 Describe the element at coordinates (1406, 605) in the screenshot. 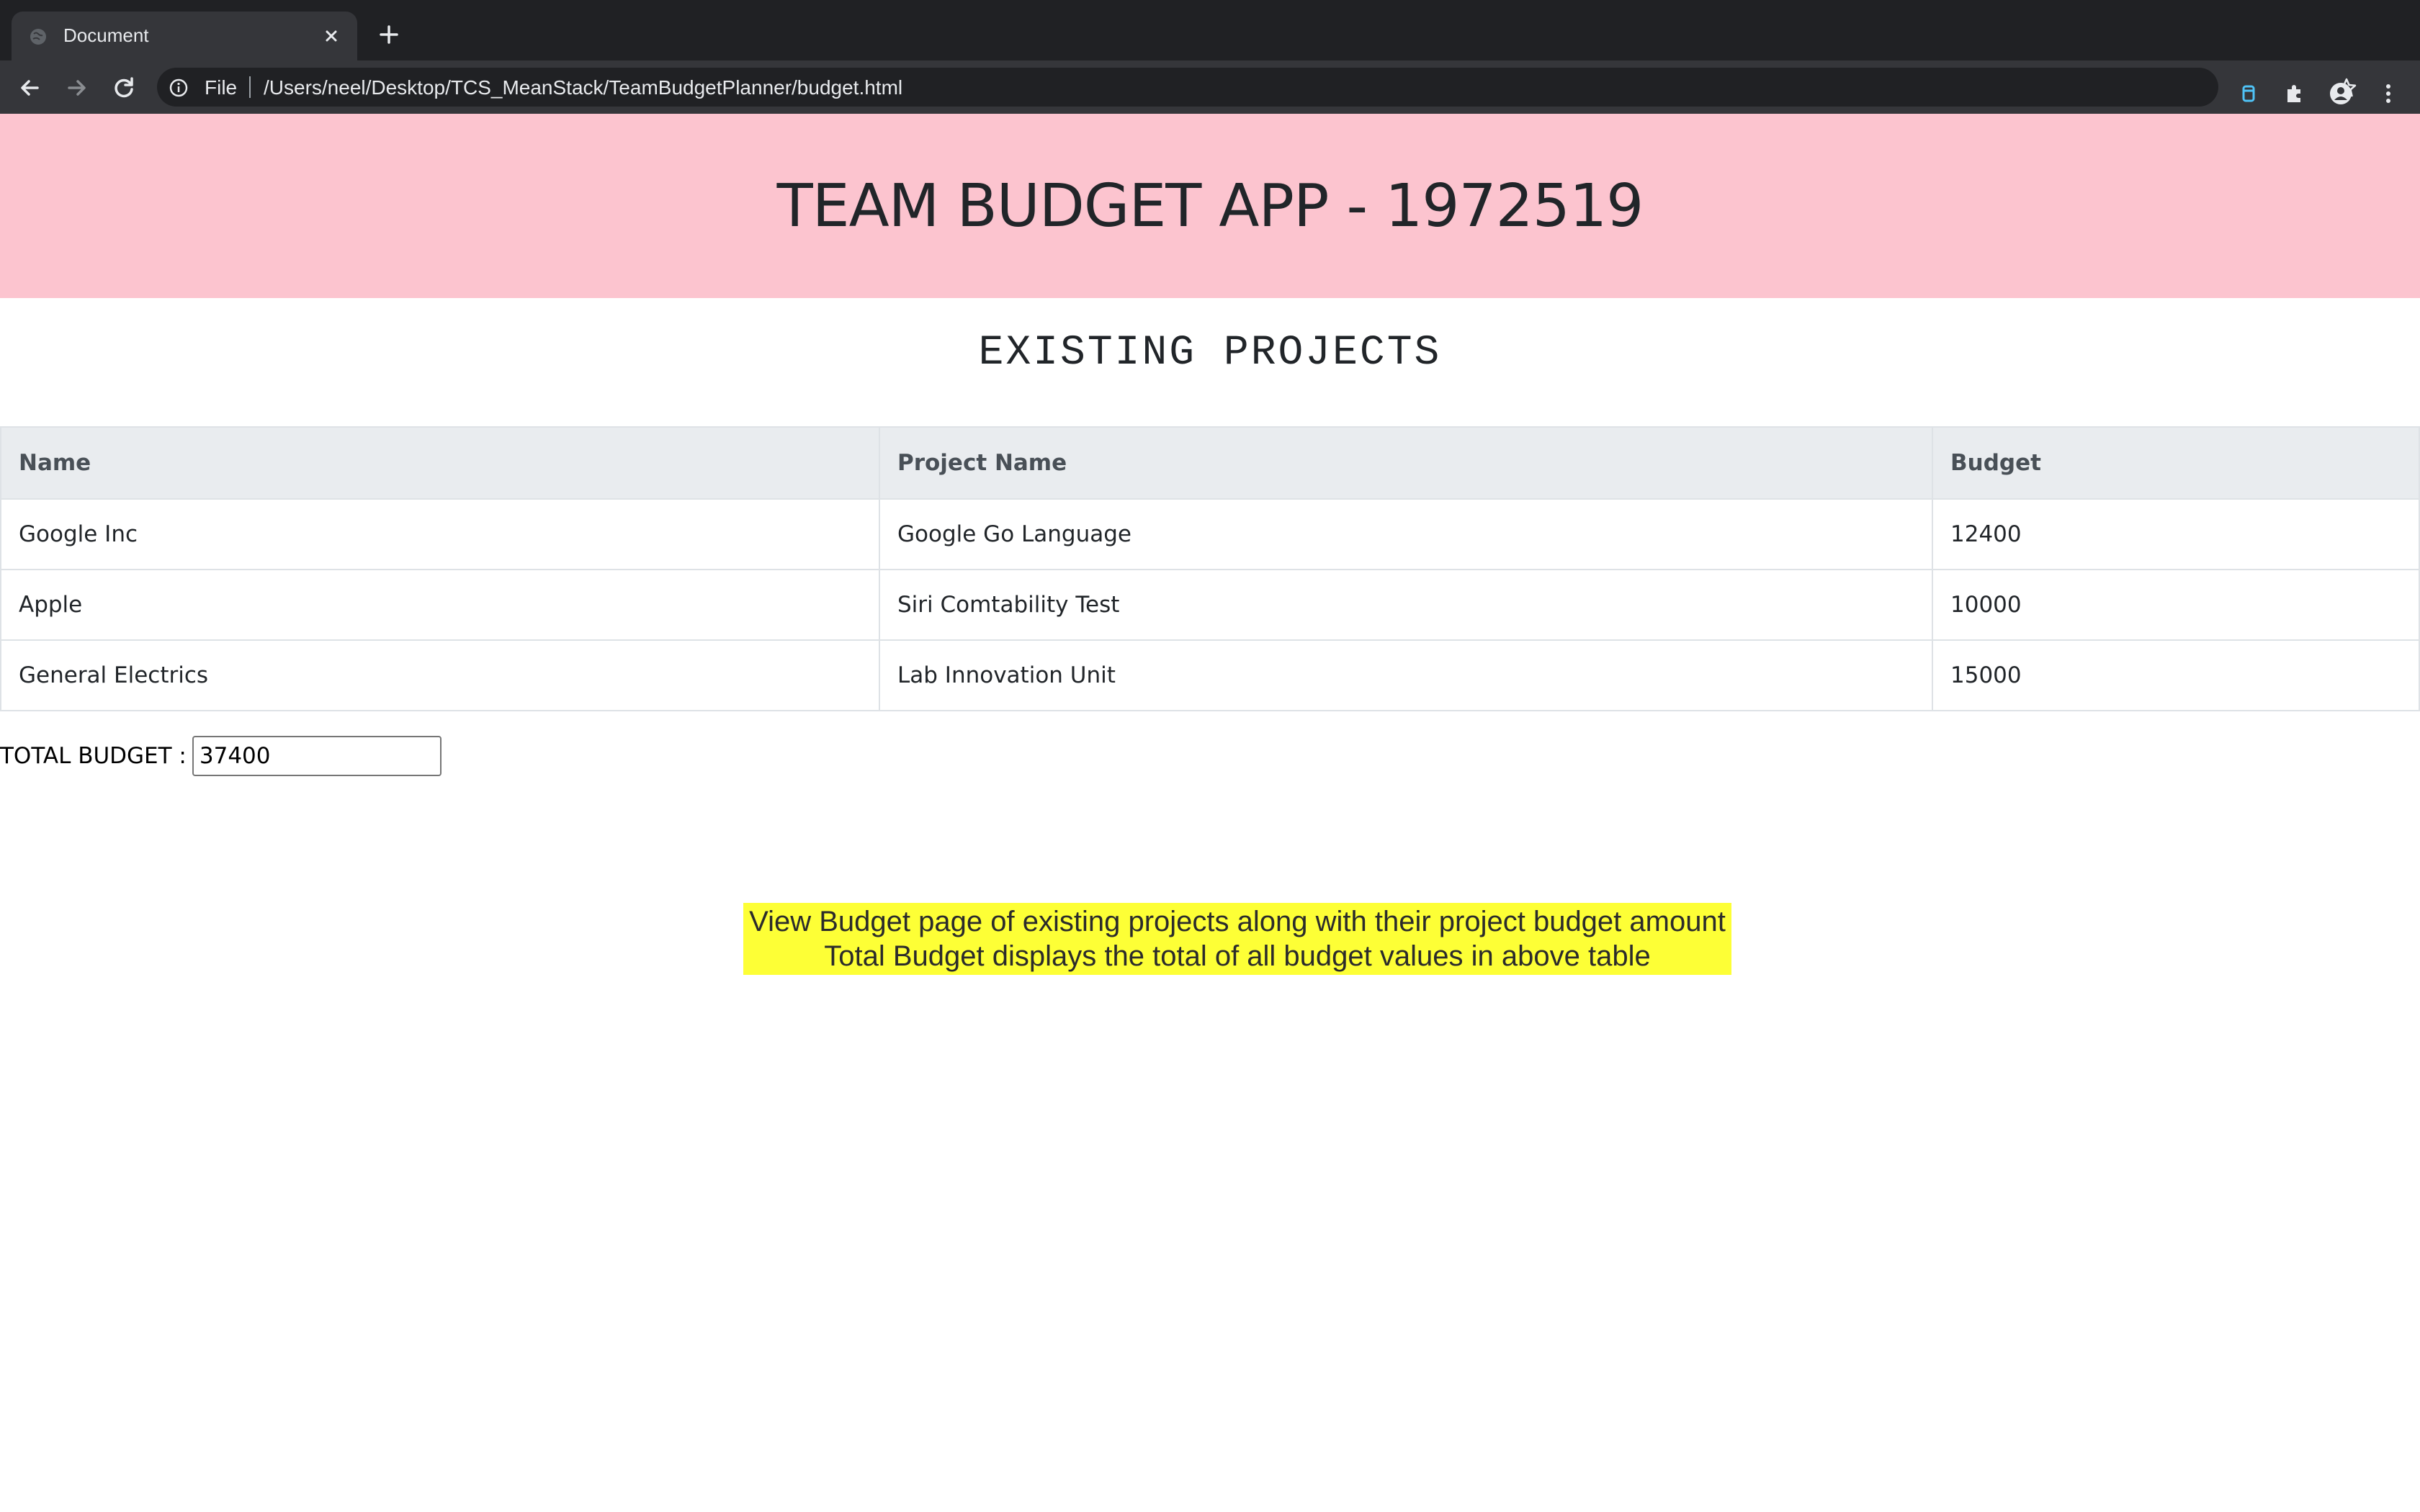

I see `cell-project-name: Siri Comtability Test` at that location.